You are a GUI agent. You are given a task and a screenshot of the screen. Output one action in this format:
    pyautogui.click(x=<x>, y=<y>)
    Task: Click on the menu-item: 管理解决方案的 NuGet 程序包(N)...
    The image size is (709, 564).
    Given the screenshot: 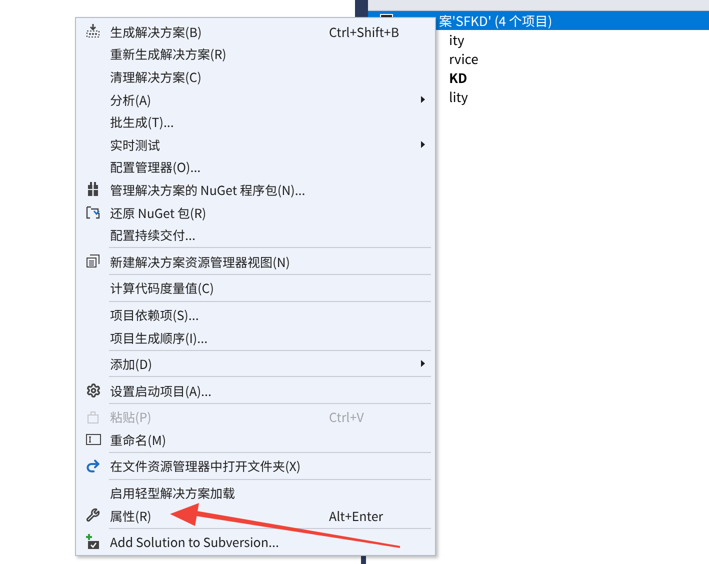 What is the action you would take?
    pyautogui.click(x=255, y=189)
    